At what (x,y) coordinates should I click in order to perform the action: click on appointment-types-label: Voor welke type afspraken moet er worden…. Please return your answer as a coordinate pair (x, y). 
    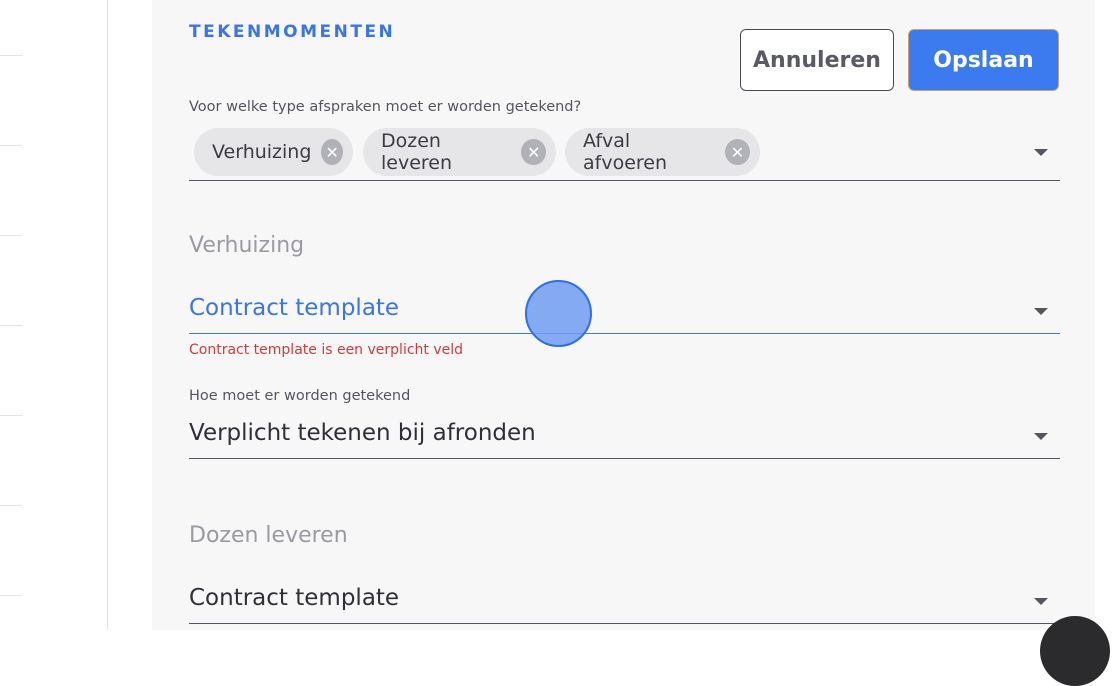
    Looking at the image, I should click on (385, 107).